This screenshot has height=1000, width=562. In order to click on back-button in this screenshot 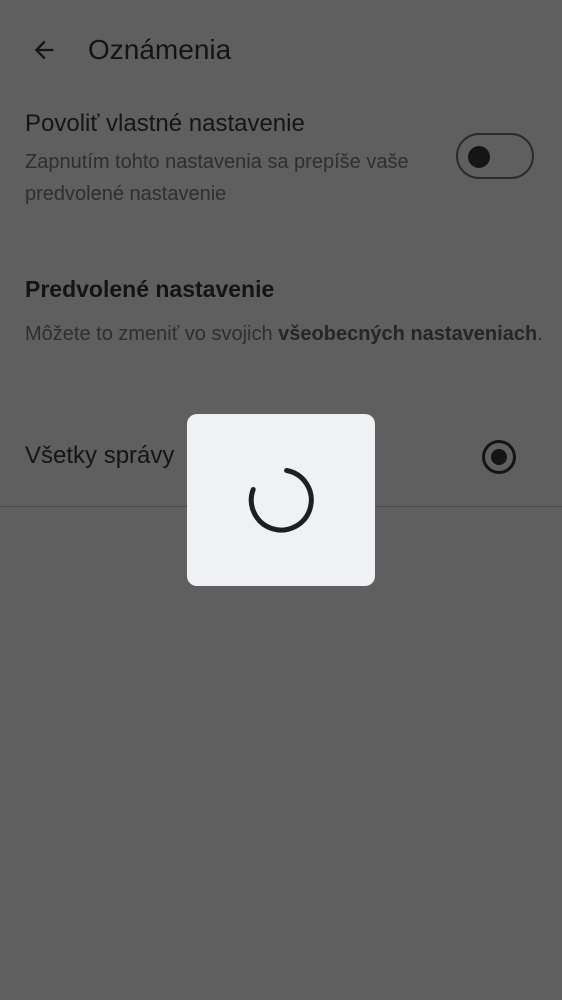, I will do `click(44, 50)`.